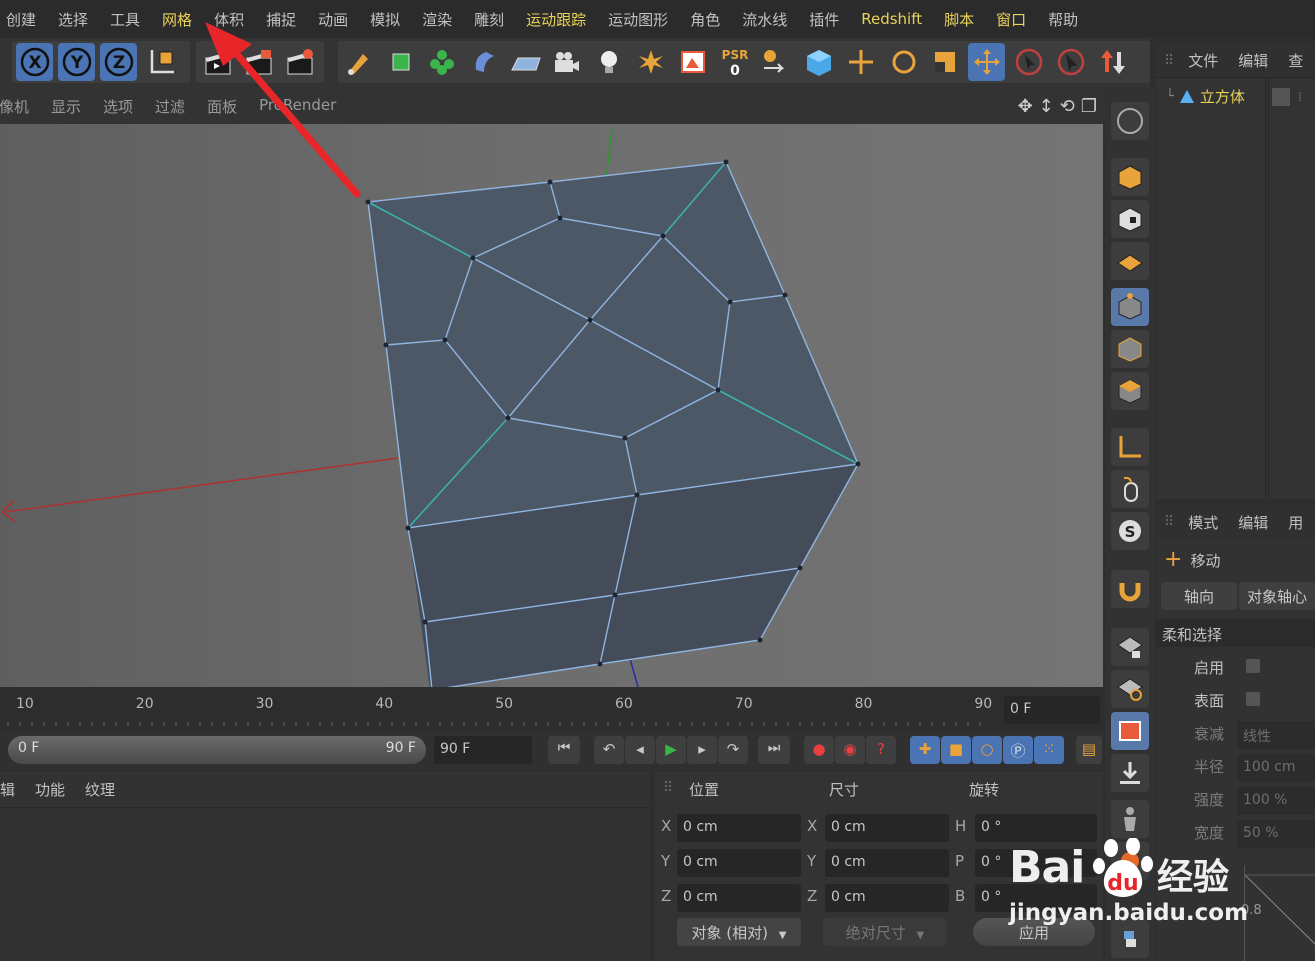 The image size is (1315, 961). What do you see at coordinates (400, 62) in the screenshot?
I see `subdivision-button` at bounding box center [400, 62].